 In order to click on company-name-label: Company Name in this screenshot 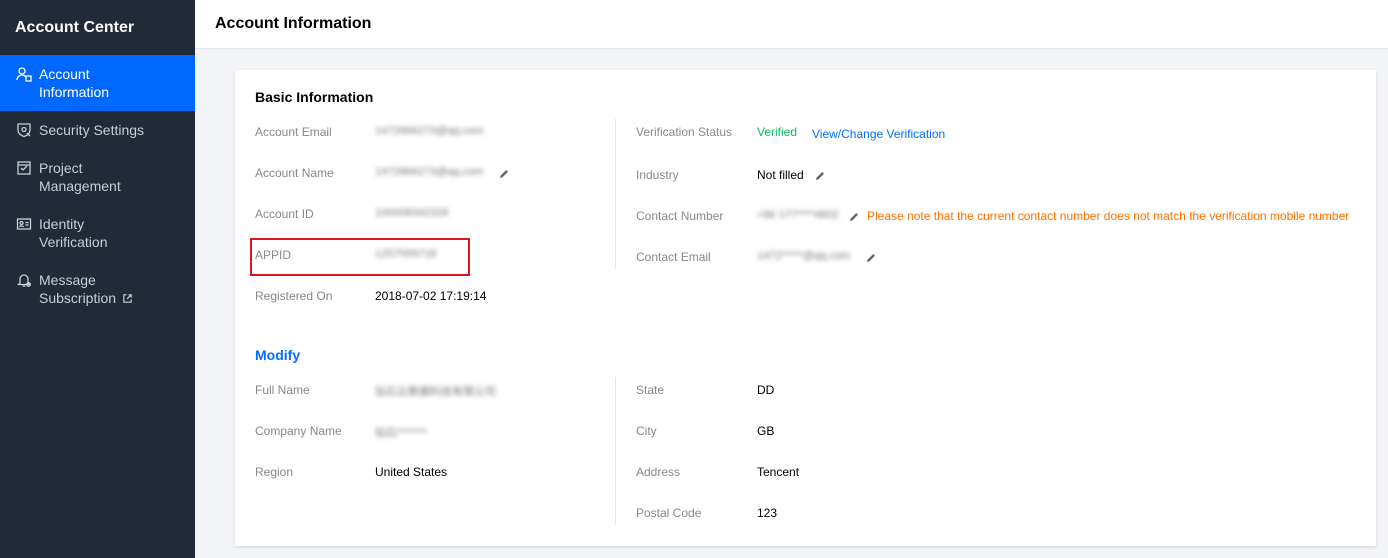, I will do `click(298, 431)`.